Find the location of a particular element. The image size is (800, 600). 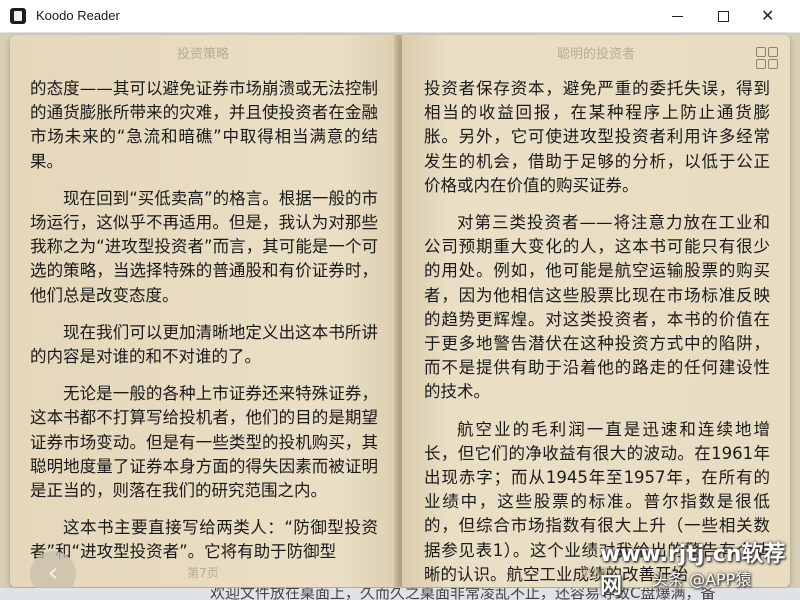

paragraph: 这本书主要直接写给两类人：“防御型投资者”和“进攻型投资者”。它将有助于防御型 is located at coordinates (204, 540).